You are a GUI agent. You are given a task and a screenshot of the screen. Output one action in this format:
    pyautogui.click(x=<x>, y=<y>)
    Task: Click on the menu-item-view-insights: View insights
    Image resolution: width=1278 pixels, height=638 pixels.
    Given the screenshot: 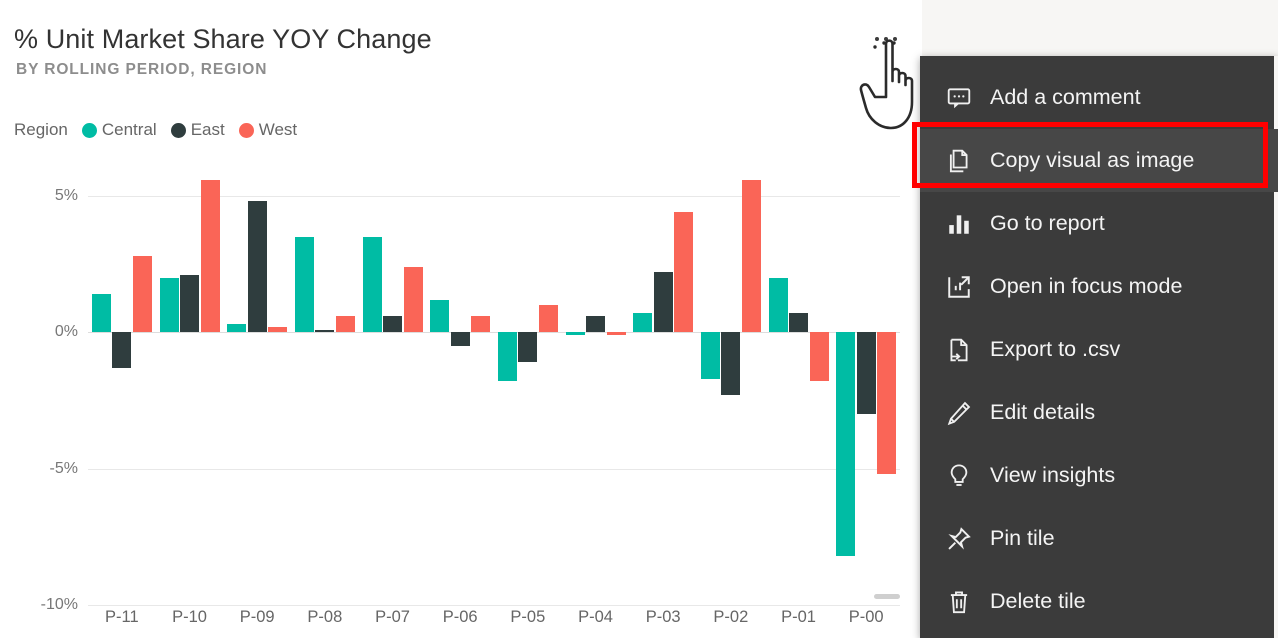 What is the action you would take?
    pyautogui.click(x=1099, y=475)
    